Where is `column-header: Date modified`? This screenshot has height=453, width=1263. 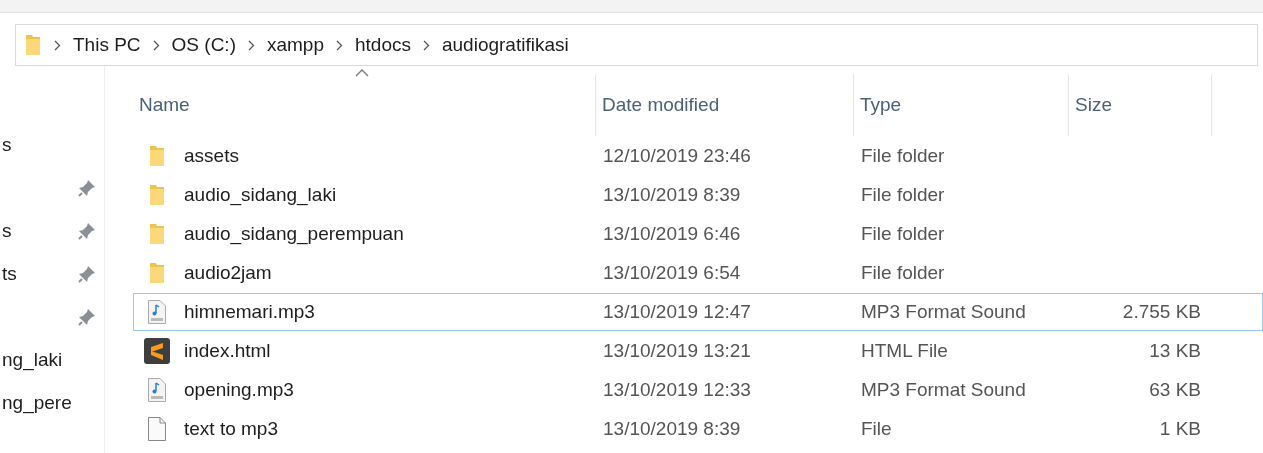 column-header: Date modified is located at coordinates (725, 105).